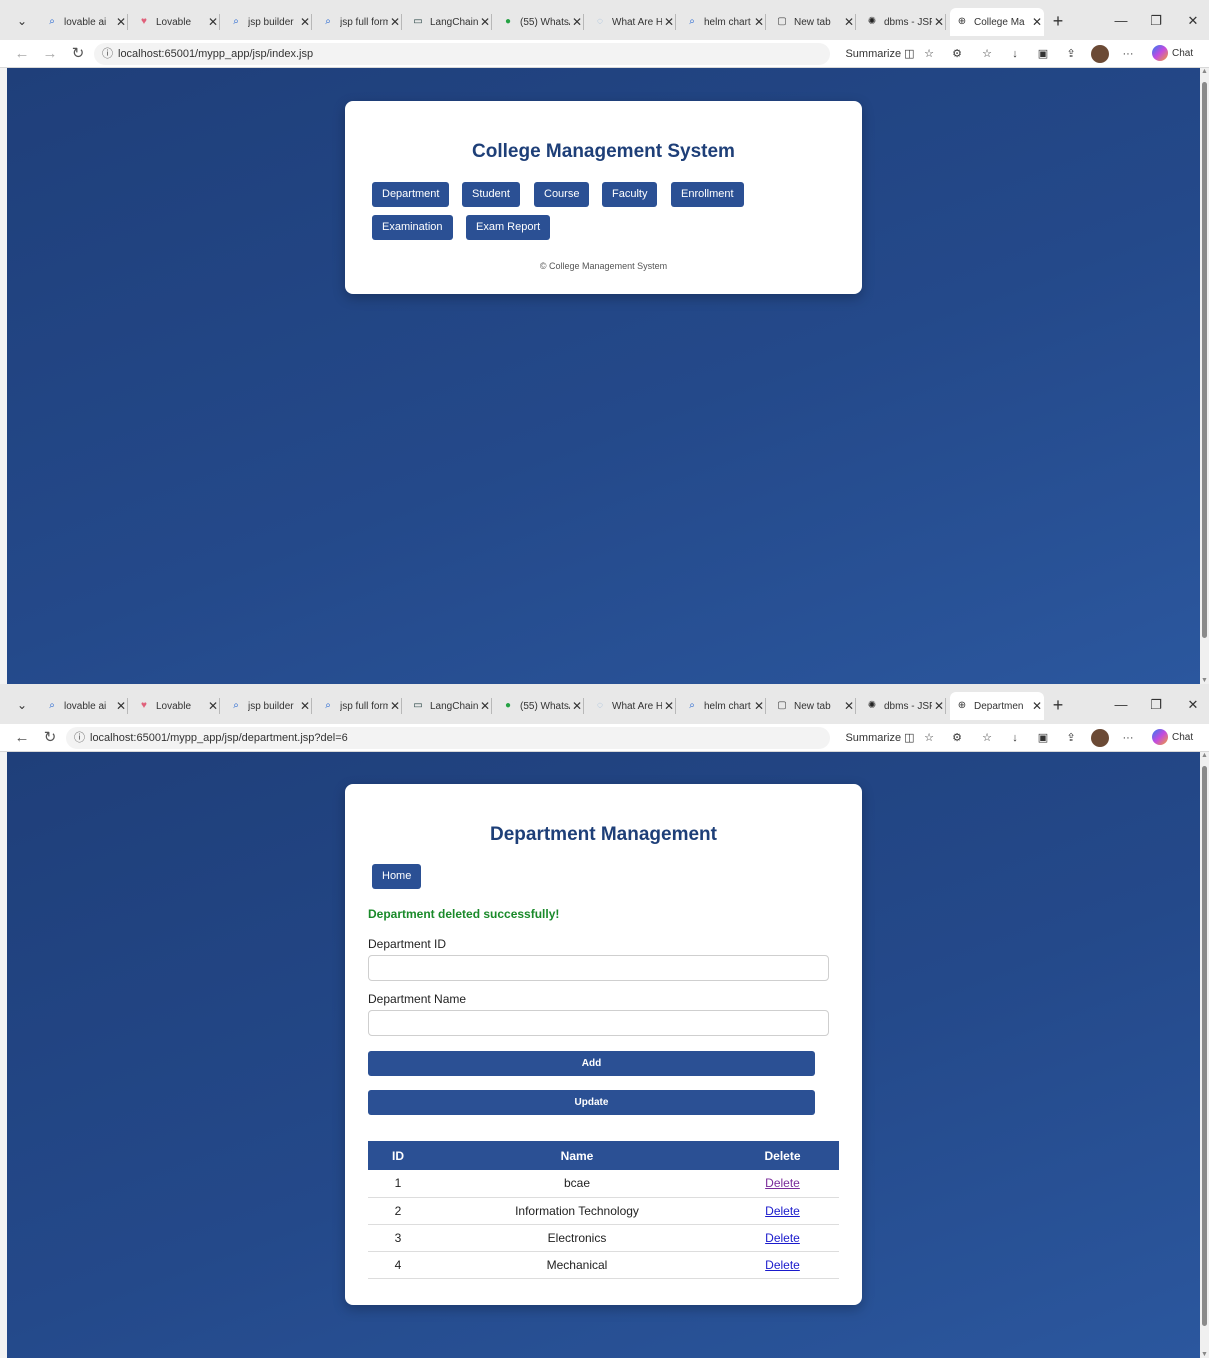  What do you see at coordinates (411, 194) in the screenshot?
I see `nav-button-department: Department` at bounding box center [411, 194].